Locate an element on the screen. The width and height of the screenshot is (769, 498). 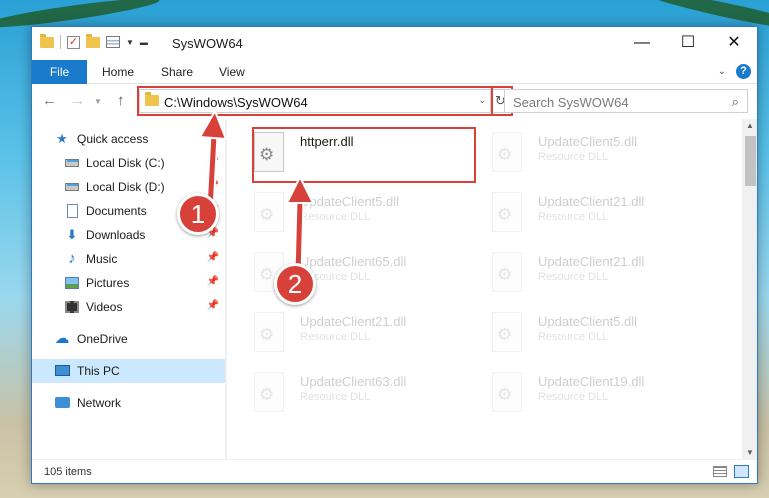
search-icon: ⌕ is located at coordinates (735, 102).